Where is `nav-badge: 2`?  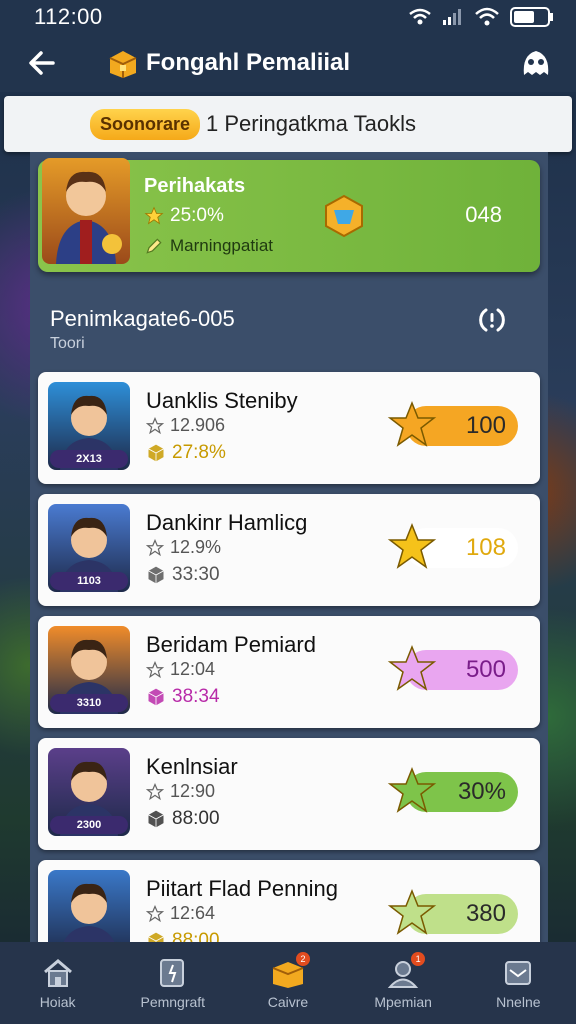 nav-badge: 2 is located at coordinates (302, 959).